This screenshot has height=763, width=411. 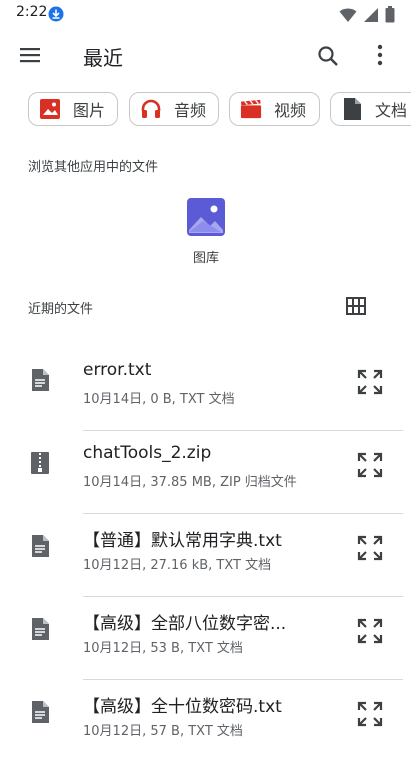 What do you see at coordinates (251, 109) in the screenshot?
I see `video-icon` at bounding box center [251, 109].